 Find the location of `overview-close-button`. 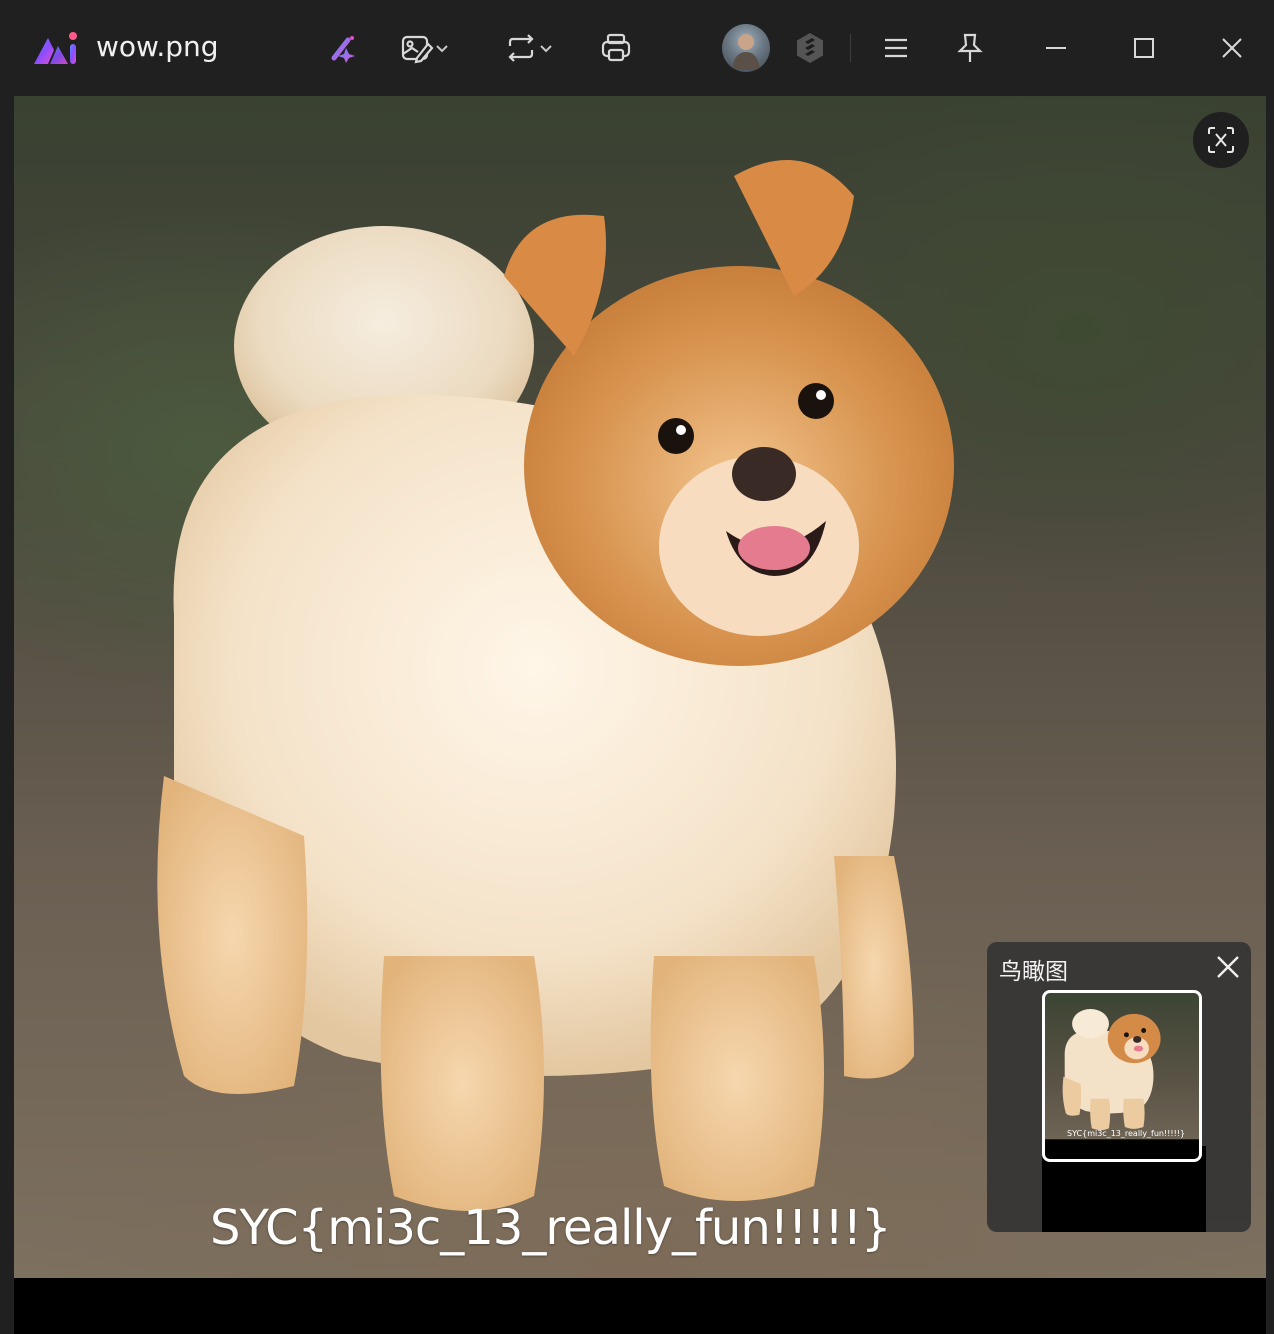

overview-close-button is located at coordinates (1228, 967).